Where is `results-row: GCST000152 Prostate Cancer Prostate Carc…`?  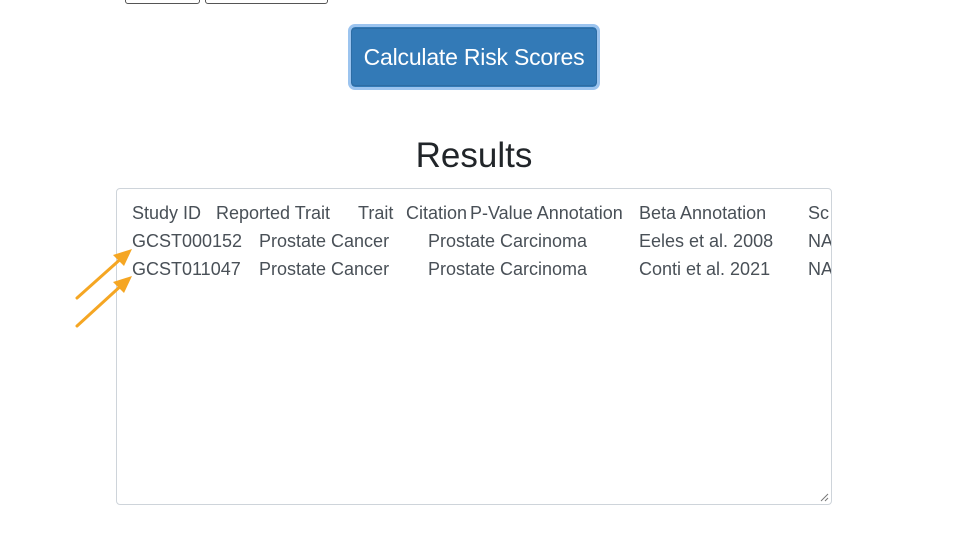 results-row: GCST000152 Prostate Cancer Prostate Carc… is located at coordinates (482, 241).